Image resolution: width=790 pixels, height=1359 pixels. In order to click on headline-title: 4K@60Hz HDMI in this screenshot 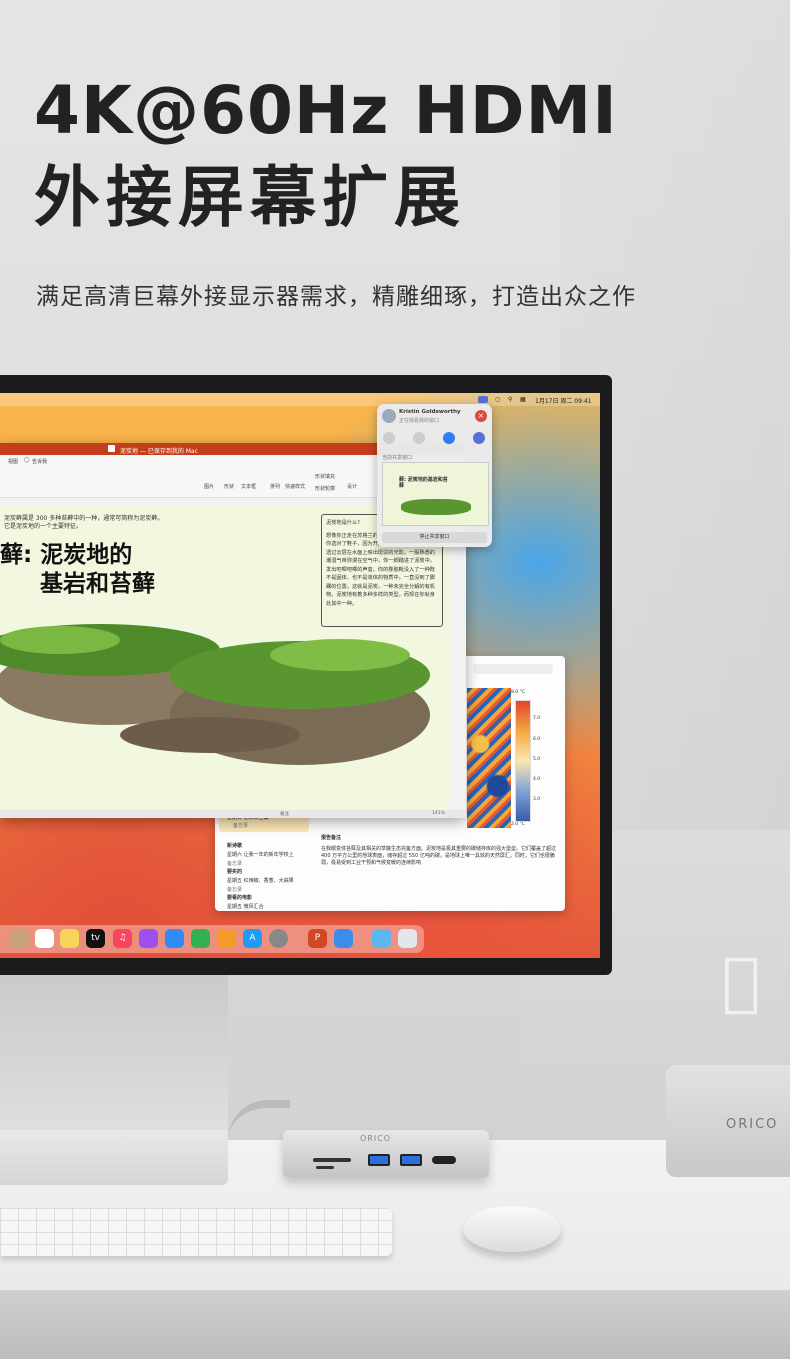, I will do `click(326, 110)`.